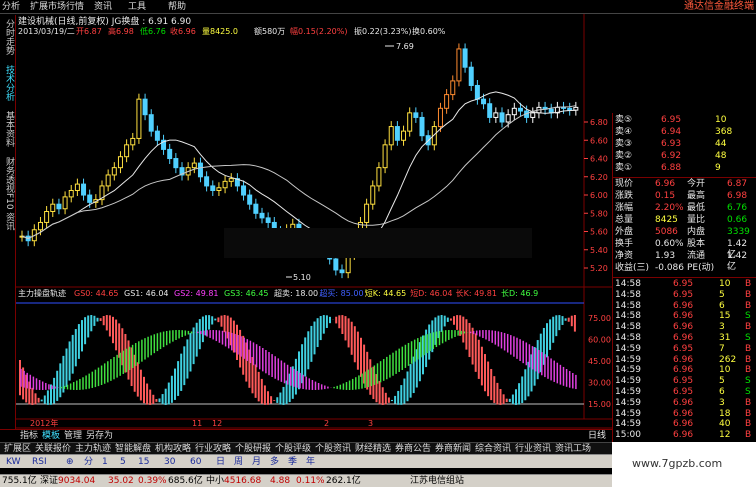  Describe the element at coordinates (13, 462) in the screenshot. I see `period-button: KW` at that location.